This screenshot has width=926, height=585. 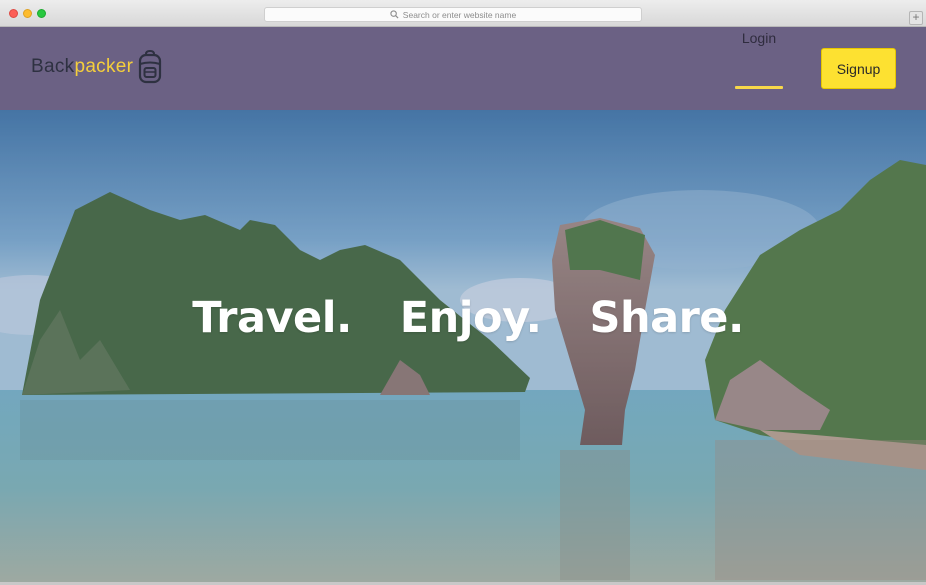 I want to click on brand-name-part2: packer, so click(x=104, y=66).